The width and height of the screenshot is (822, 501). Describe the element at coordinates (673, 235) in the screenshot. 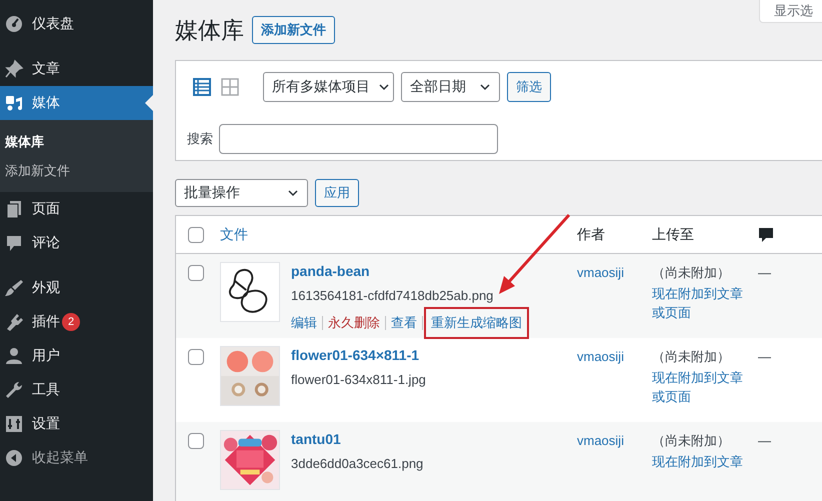

I see `column-header: 上传至` at that location.